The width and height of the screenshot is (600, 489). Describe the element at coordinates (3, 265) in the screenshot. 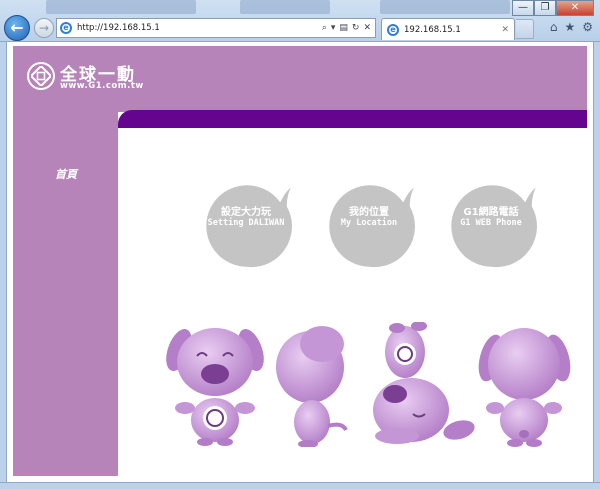

I see `window-frame-left` at that location.